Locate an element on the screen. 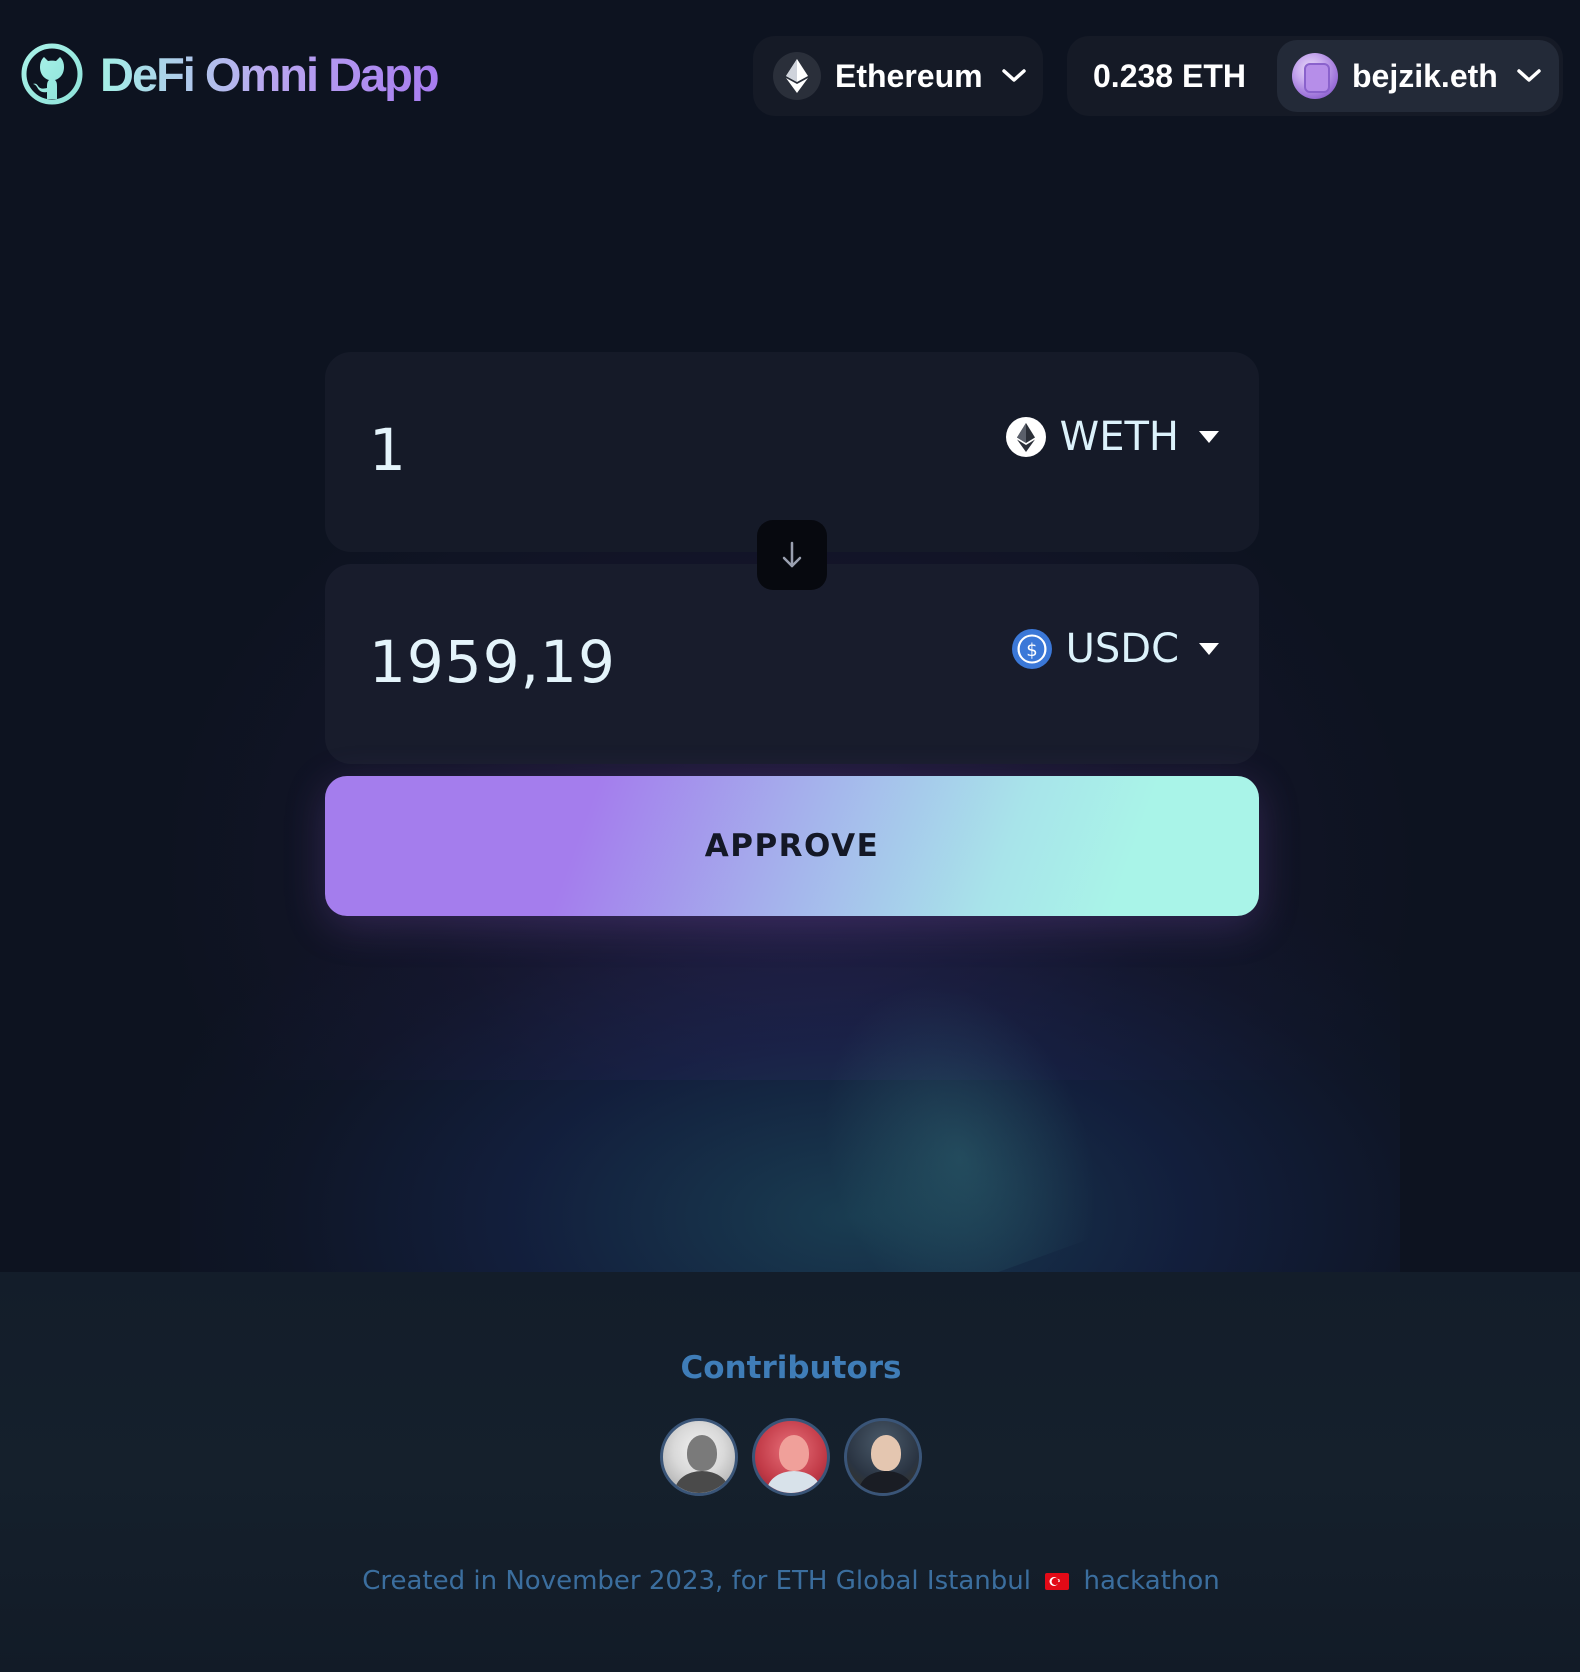 The width and height of the screenshot is (1580, 1672). swap-card: 1 WETH 1959,19 $ USDC is located at coordinates (792, 558).